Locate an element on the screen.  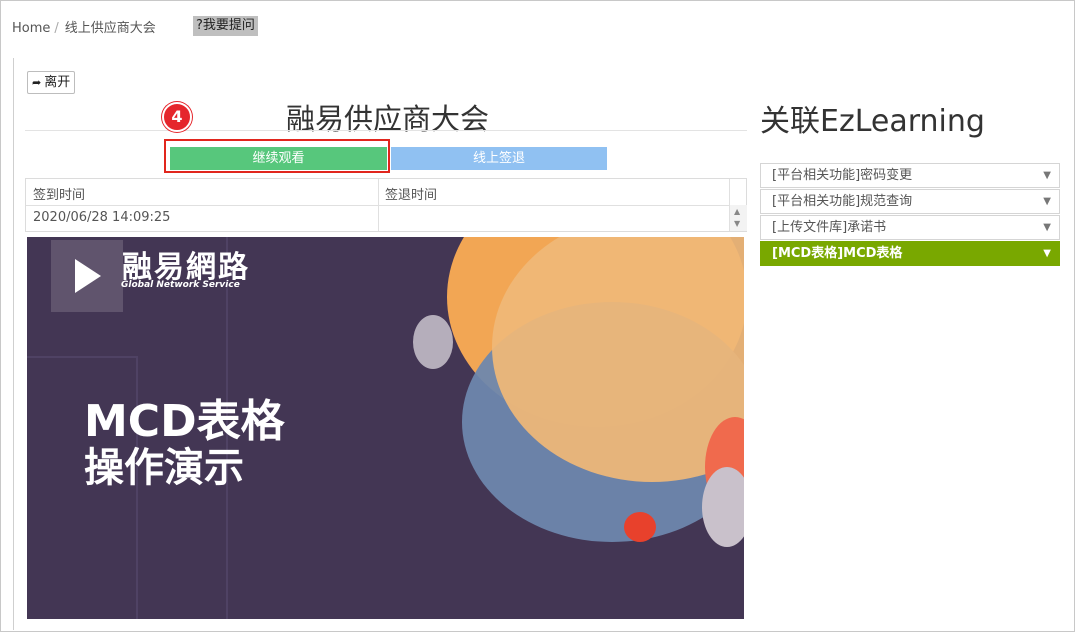
table-scrollbar: ▲ ▼ is located at coordinates (738, 218).